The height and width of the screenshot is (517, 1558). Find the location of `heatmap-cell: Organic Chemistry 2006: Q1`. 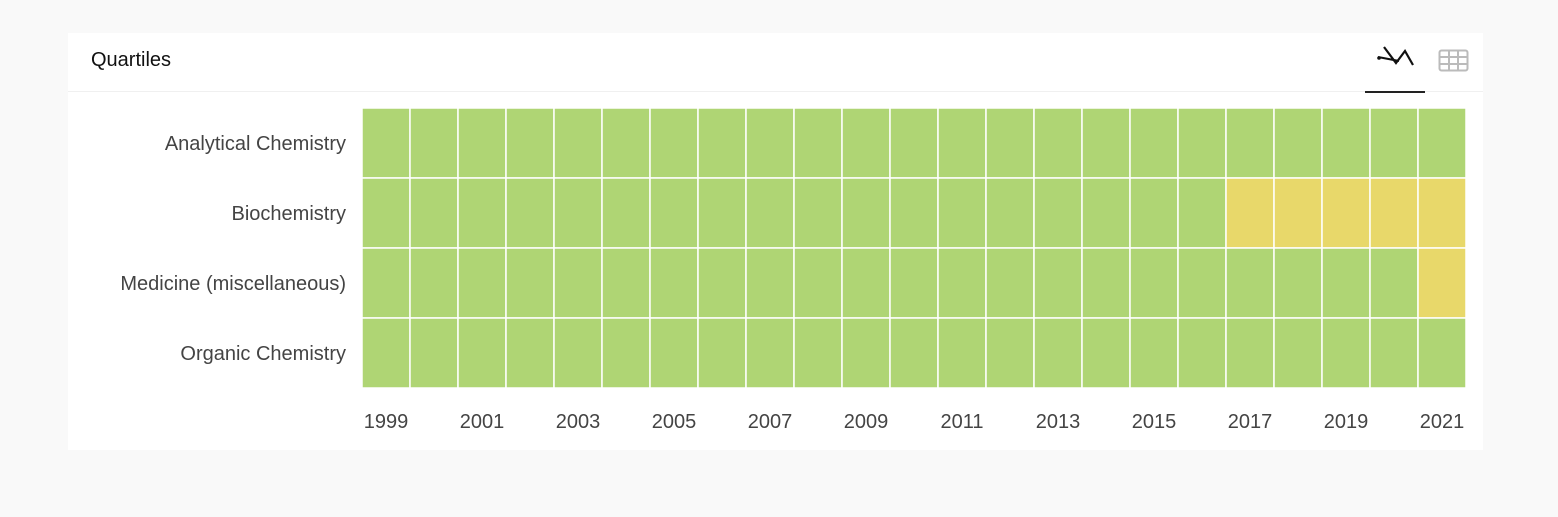

heatmap-cell: Organic Chemistry 2006: Q1 is located at coordinates (722, 353).